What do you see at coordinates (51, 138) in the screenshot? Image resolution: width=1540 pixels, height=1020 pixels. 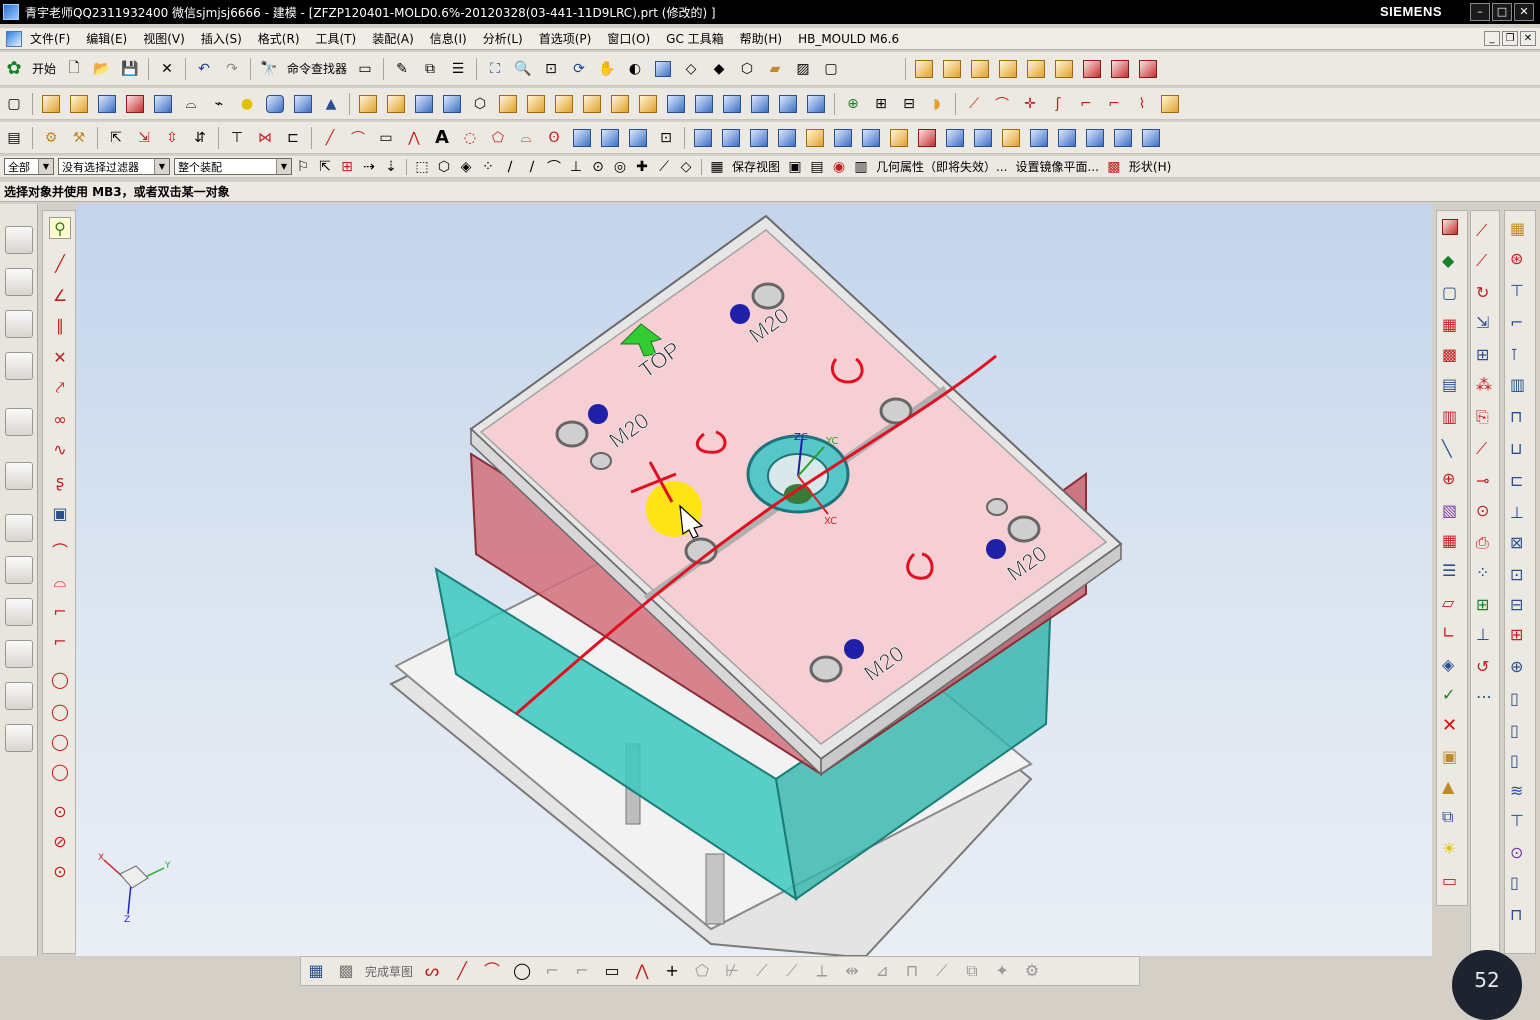 I see `edit-feature-icon: ⚙` at bounding box center [51, 138].